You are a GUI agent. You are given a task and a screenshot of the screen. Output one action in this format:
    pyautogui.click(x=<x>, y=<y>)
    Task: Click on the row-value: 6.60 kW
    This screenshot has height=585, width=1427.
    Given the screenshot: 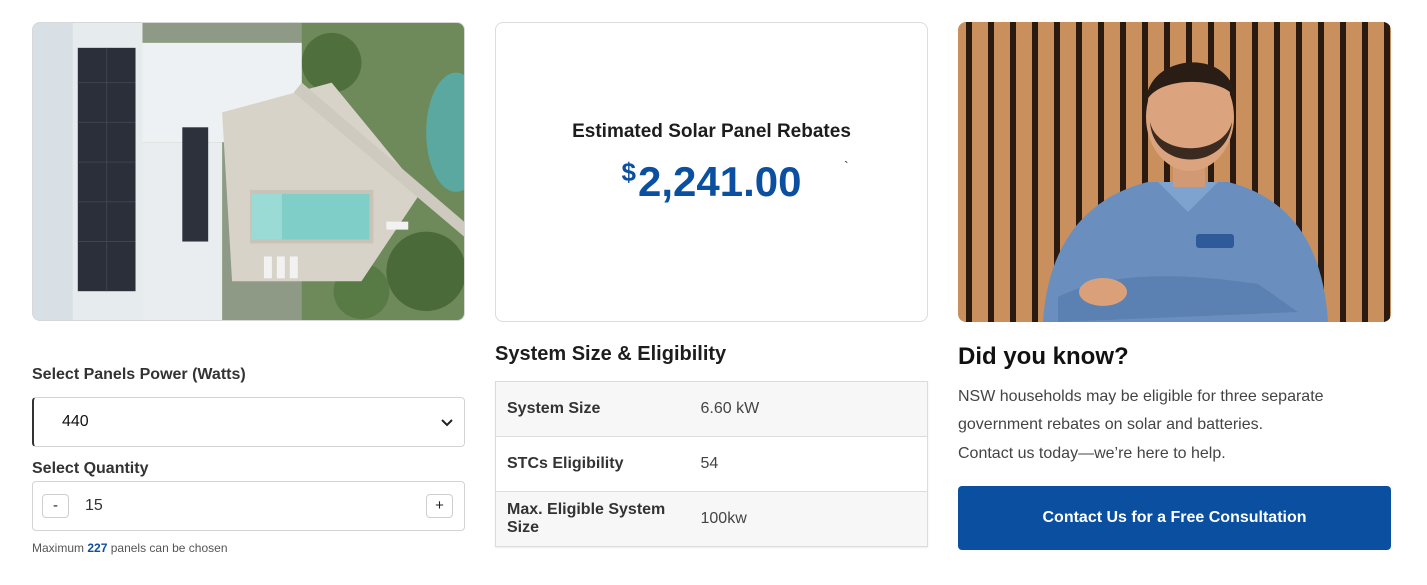 What is the action you would take?
    pyautogui.click(x=730, y=408)
    